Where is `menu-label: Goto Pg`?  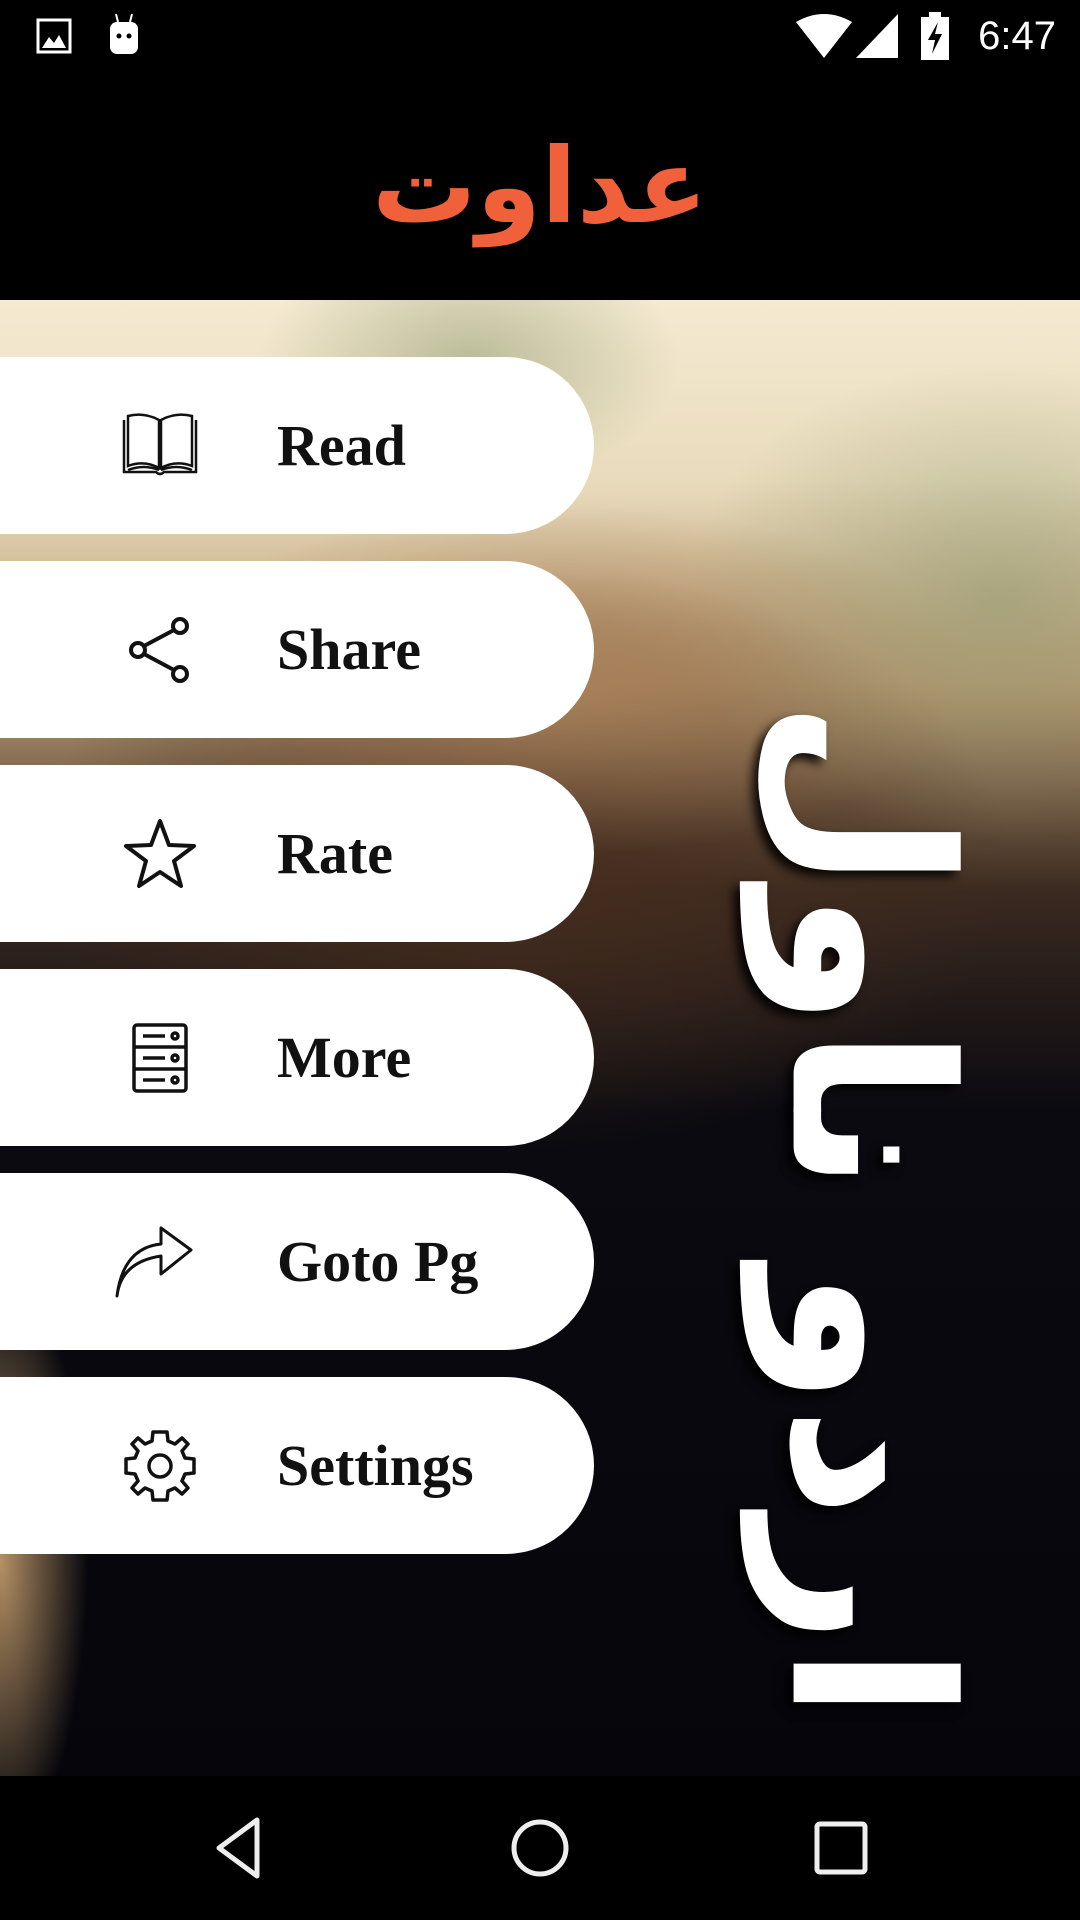
menu-label: Goto Pg is located at coordinates (378, 1261).